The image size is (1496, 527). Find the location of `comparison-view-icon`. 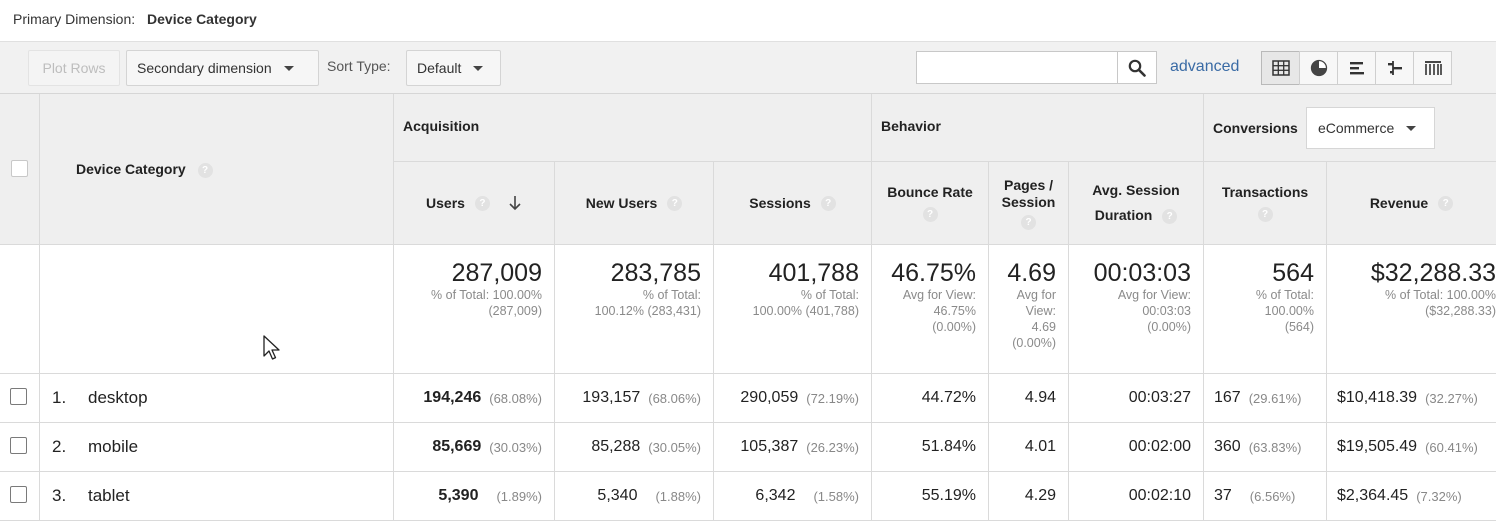

comparison-view-icon is located at coordinates (1394, 68).